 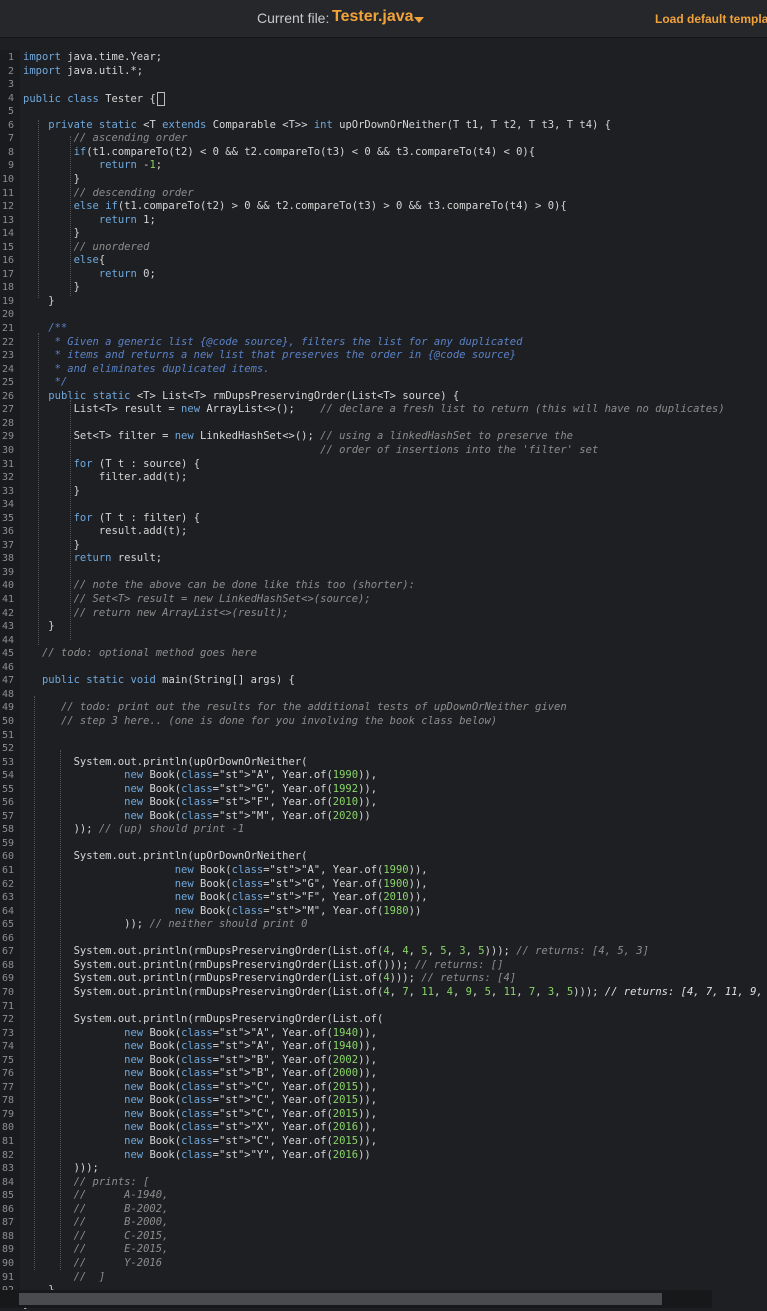 I want to click on line-number: 86, so click(x=7, y=1209).